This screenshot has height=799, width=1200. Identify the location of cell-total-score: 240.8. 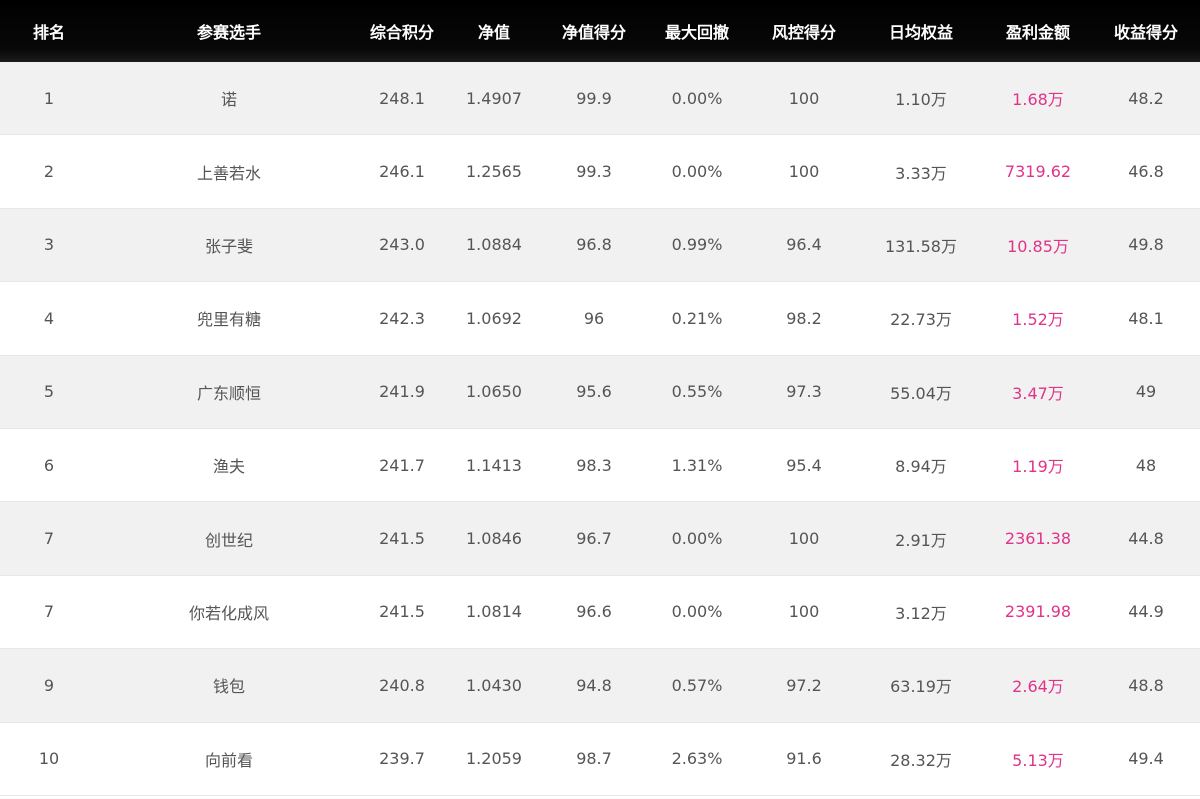
(402, 685).